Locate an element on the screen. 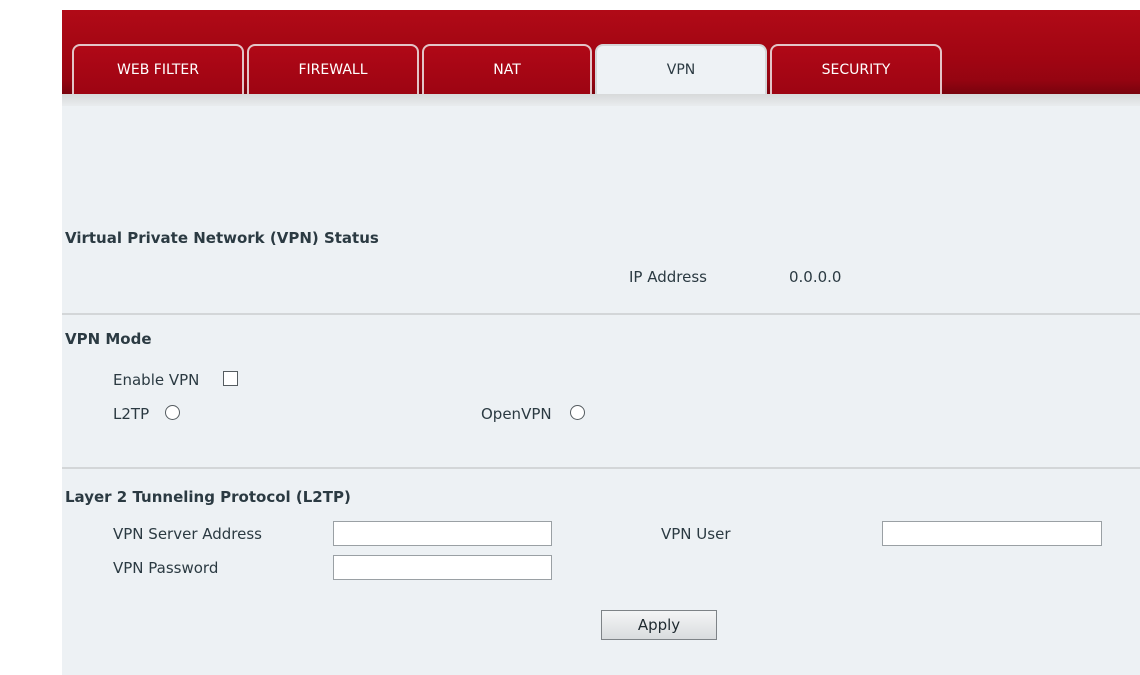 This screenshot has width=1140, height=675. l2tp-radio-label: L2TP is located at coordinates (131, 414).